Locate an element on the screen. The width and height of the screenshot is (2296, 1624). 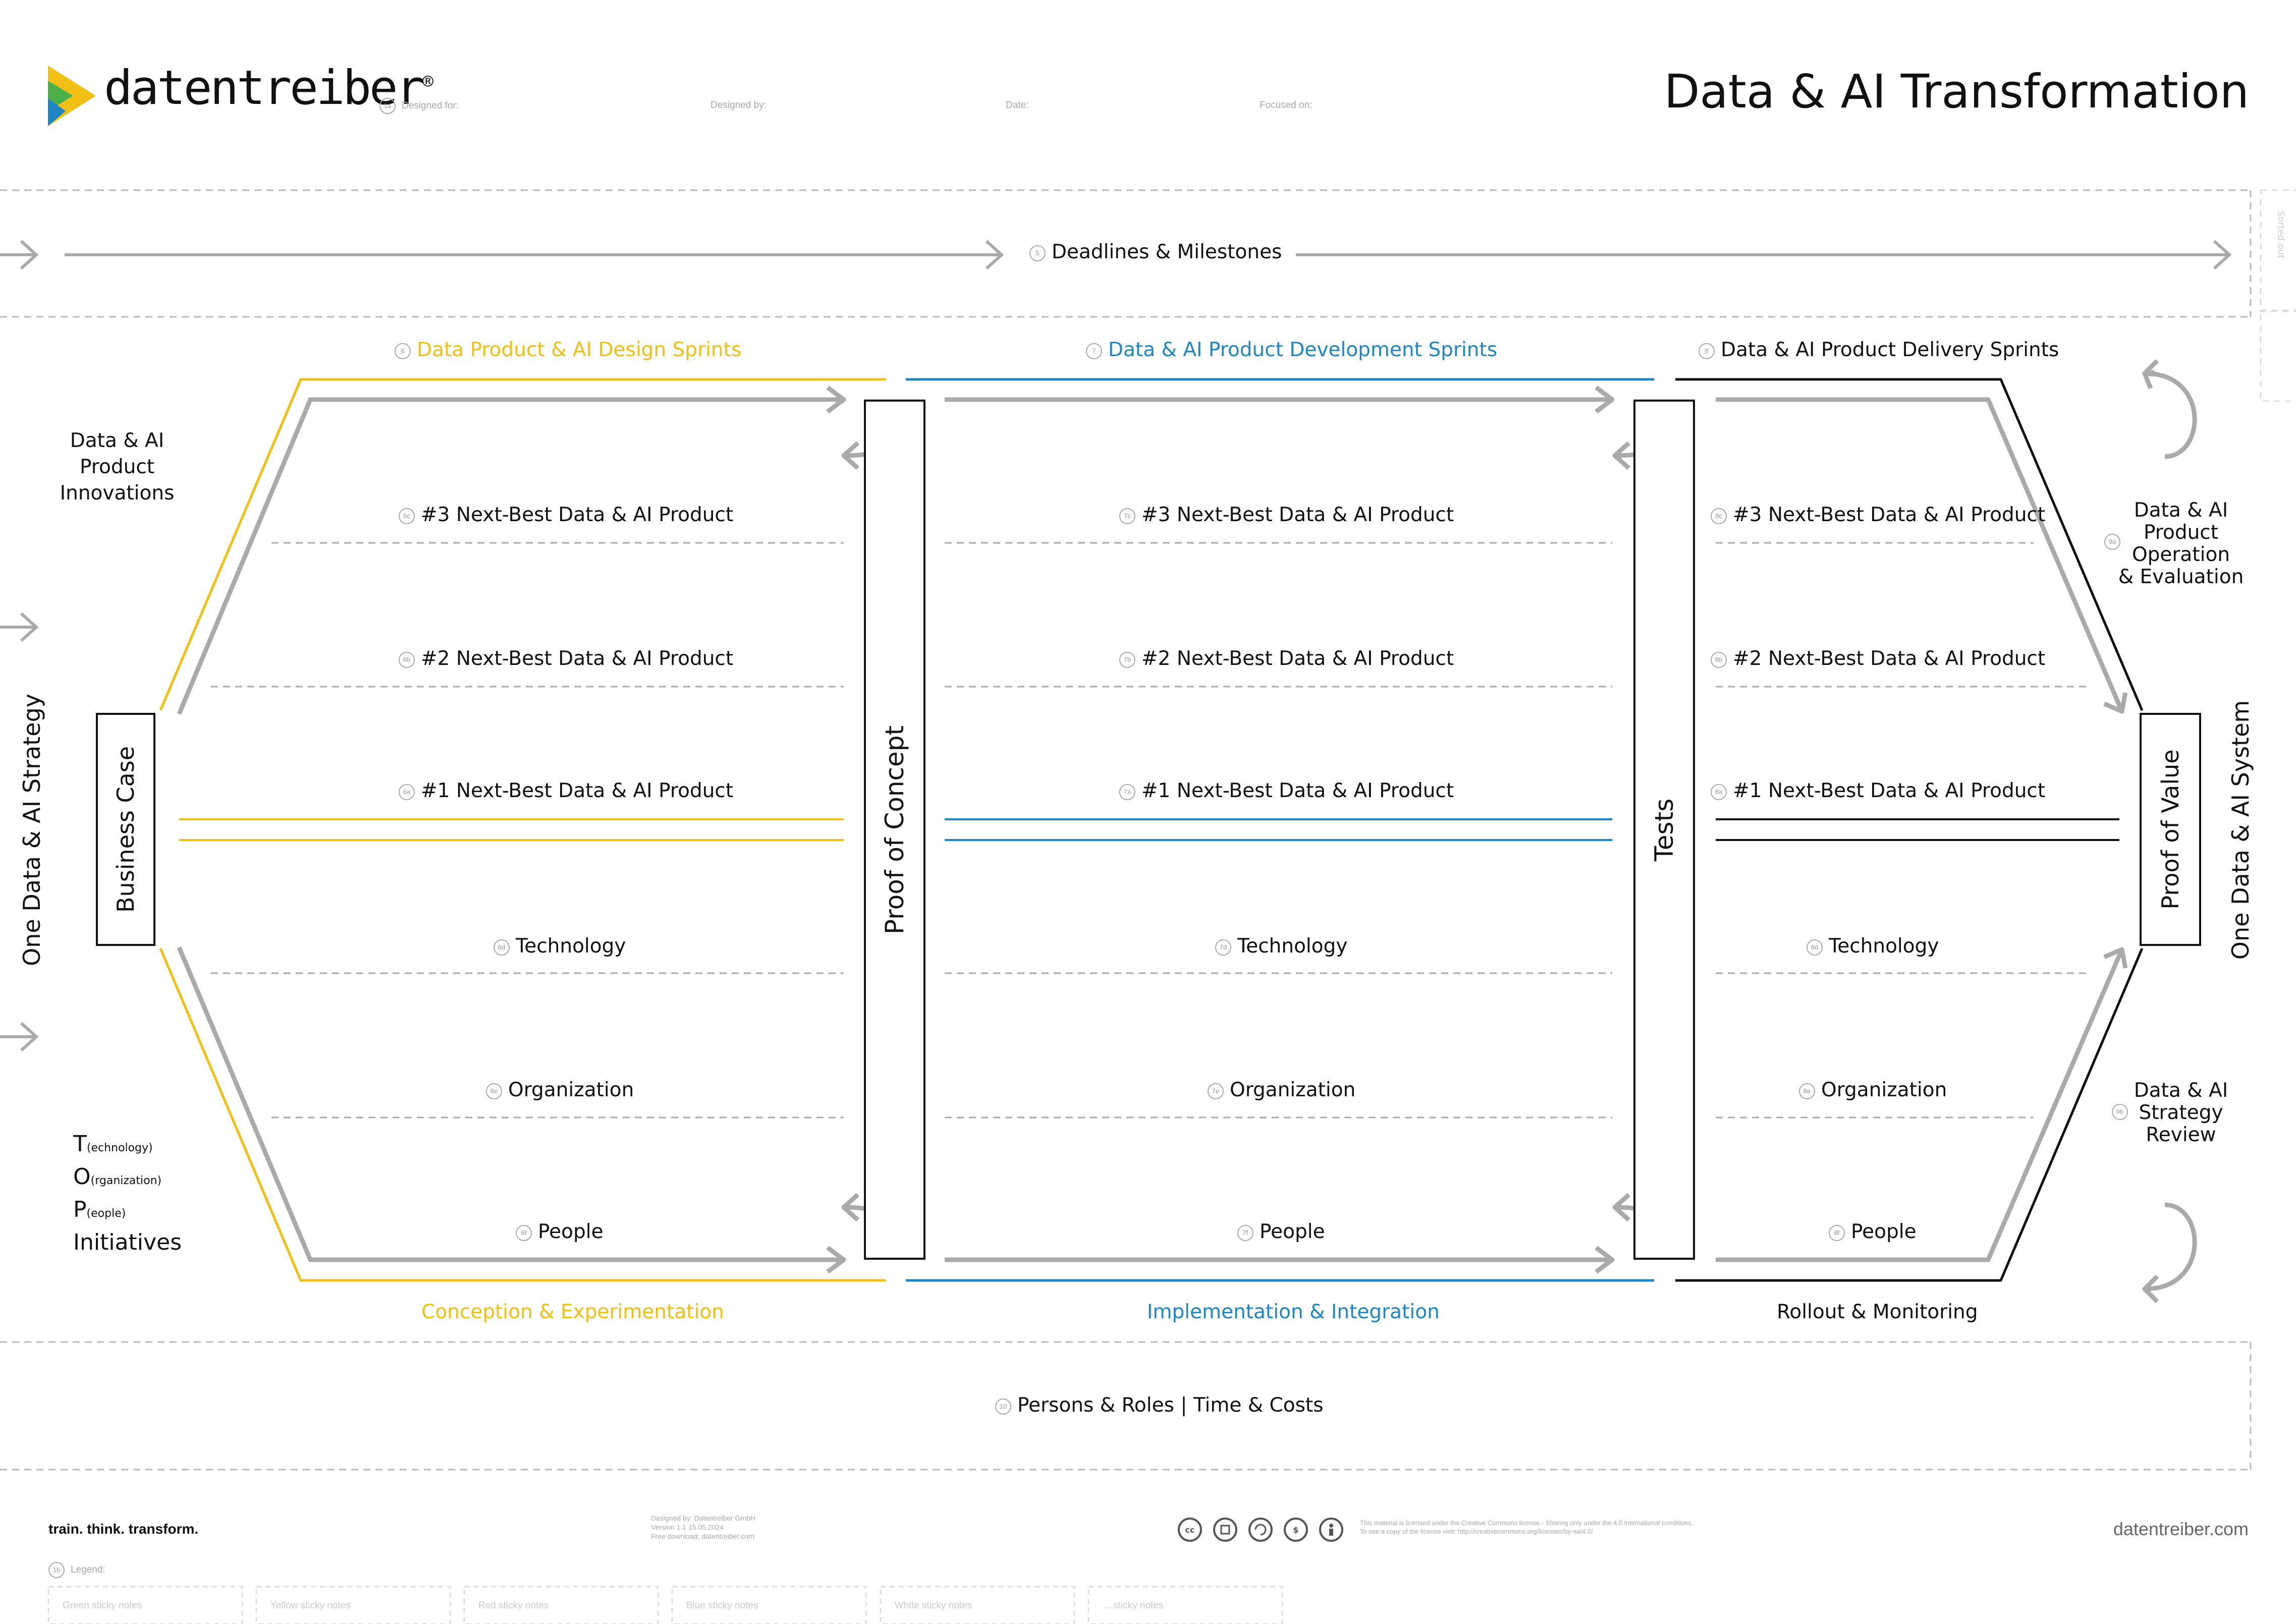
col7-technology-label: 7d Technology is located at coordinates (1281, 946).